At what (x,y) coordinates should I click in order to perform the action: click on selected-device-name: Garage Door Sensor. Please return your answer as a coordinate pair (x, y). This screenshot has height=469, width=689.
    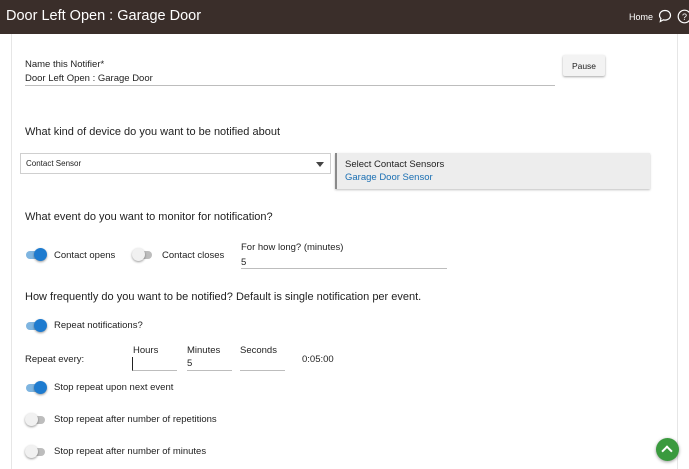
    Looking at the image, I should click on (389, 177).